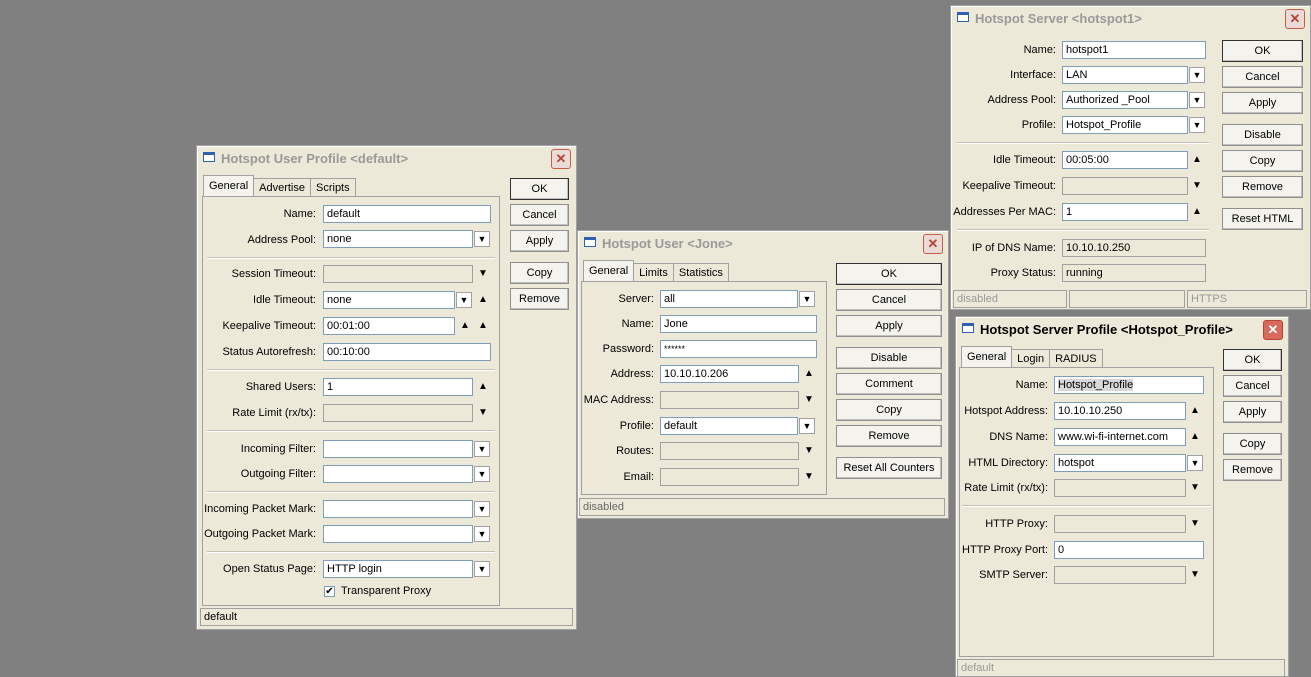 The height and width of the screenshot is (677, 1311). I want to click on addresses-per-mac-field: 1, so click(1125, 212).